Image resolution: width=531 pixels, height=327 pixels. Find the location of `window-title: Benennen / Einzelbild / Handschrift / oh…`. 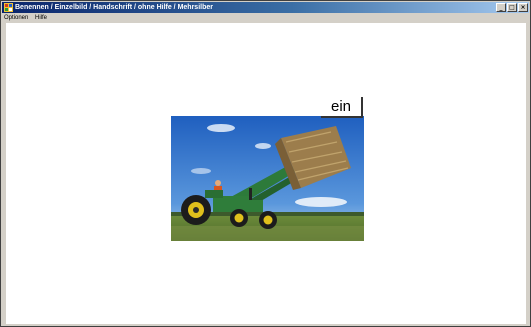

window-title: Benennen / Einzelbild / Handschrift / oh… is located at coordinates (114, 7).